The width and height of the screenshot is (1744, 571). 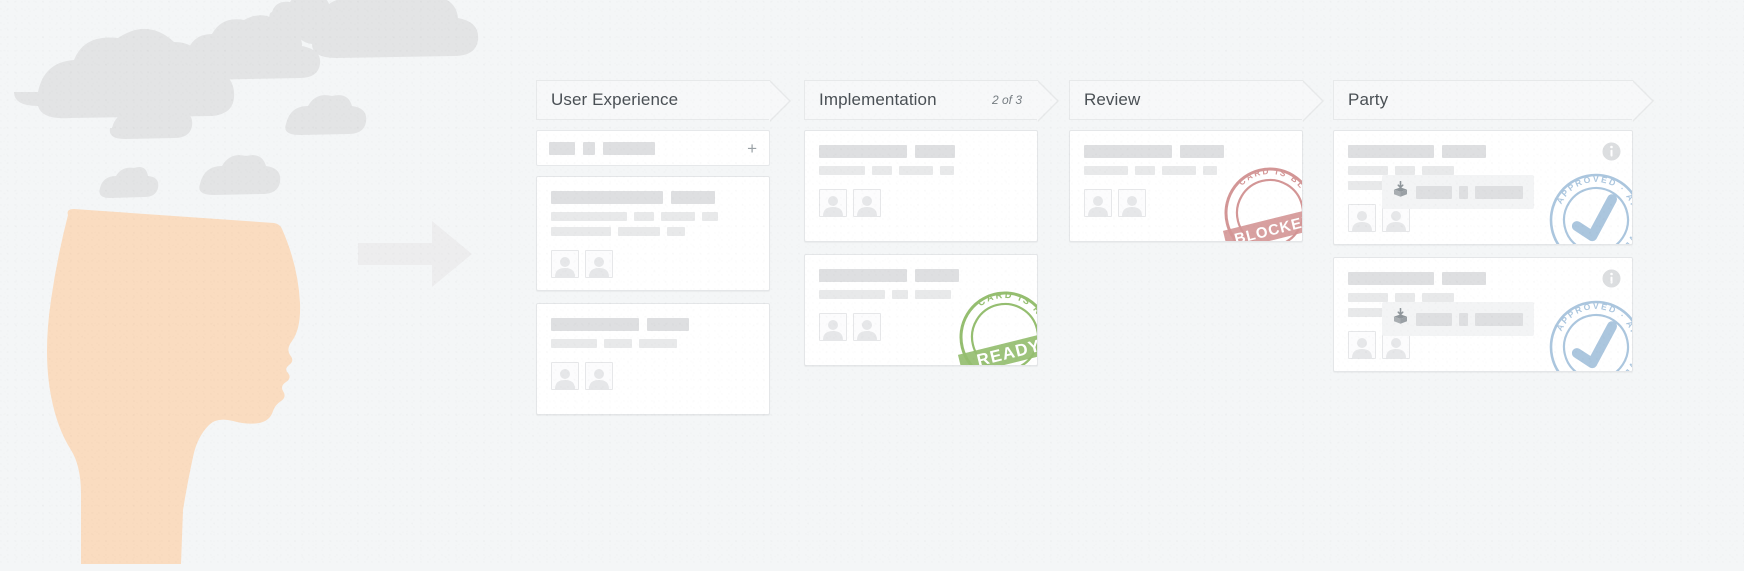 I want to click on board-column-user-experience: User Experience +, so click(x=663, y=253).